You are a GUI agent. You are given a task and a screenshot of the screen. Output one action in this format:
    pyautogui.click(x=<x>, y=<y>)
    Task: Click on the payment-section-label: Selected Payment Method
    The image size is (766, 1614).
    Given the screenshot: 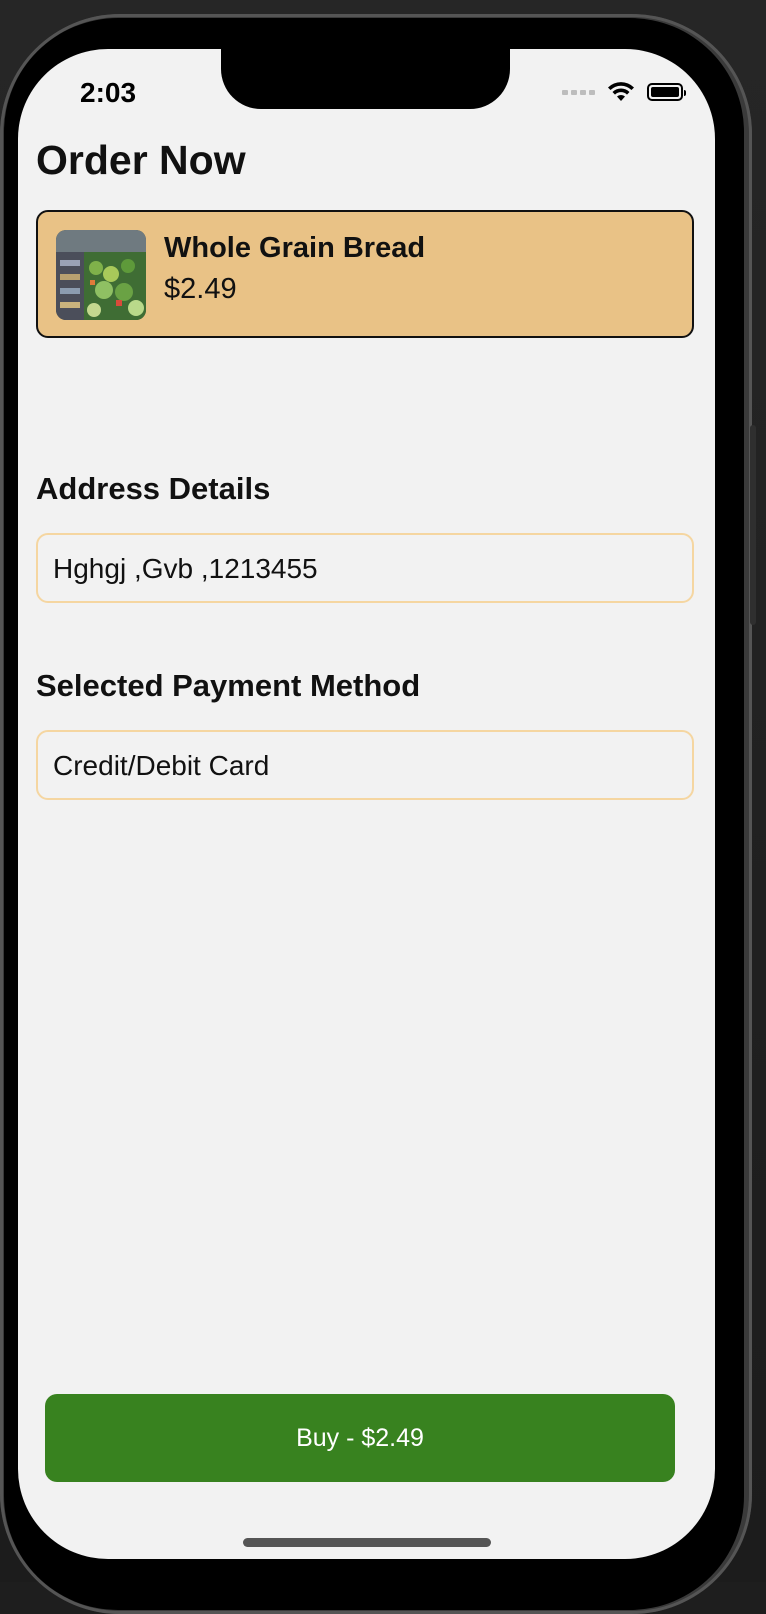 What is the action you would take?
    pyautogui.click(x=228, y=685)
    